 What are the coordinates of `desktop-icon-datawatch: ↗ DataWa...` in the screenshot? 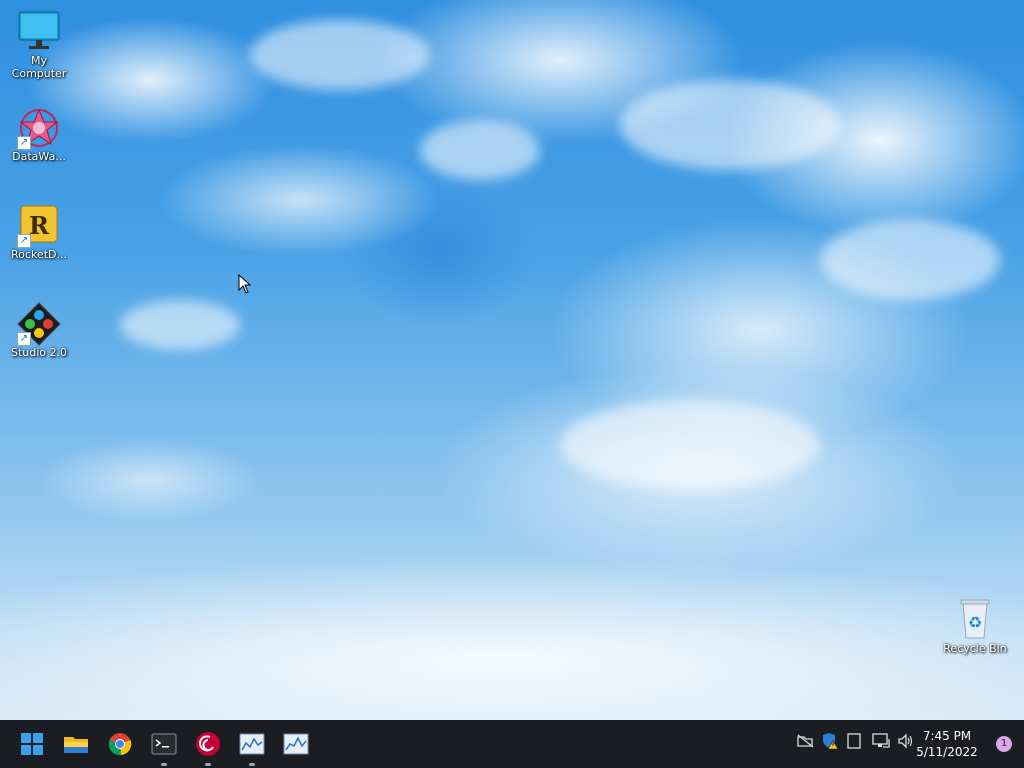 It's located at (39, 134).